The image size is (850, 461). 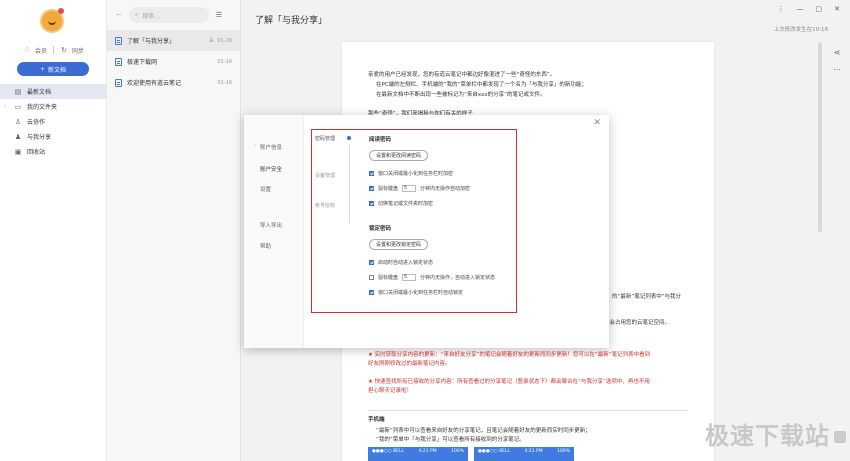 I want to click on new-doc-button: + 新文档, so click(x=53, y=69).